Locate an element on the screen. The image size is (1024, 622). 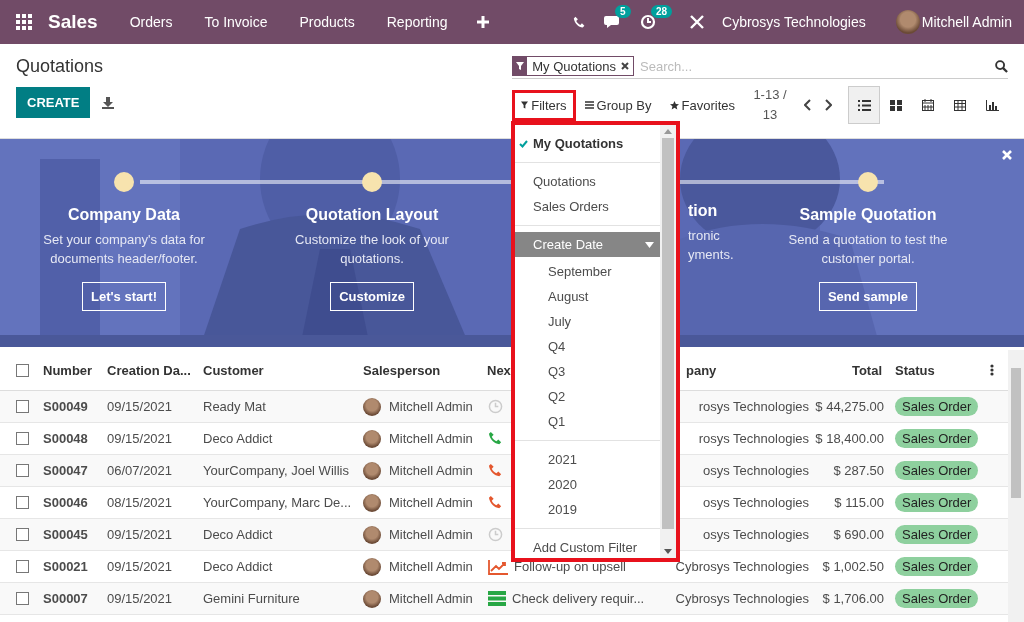
menu-item: Products is located at coordinates (327, 22).